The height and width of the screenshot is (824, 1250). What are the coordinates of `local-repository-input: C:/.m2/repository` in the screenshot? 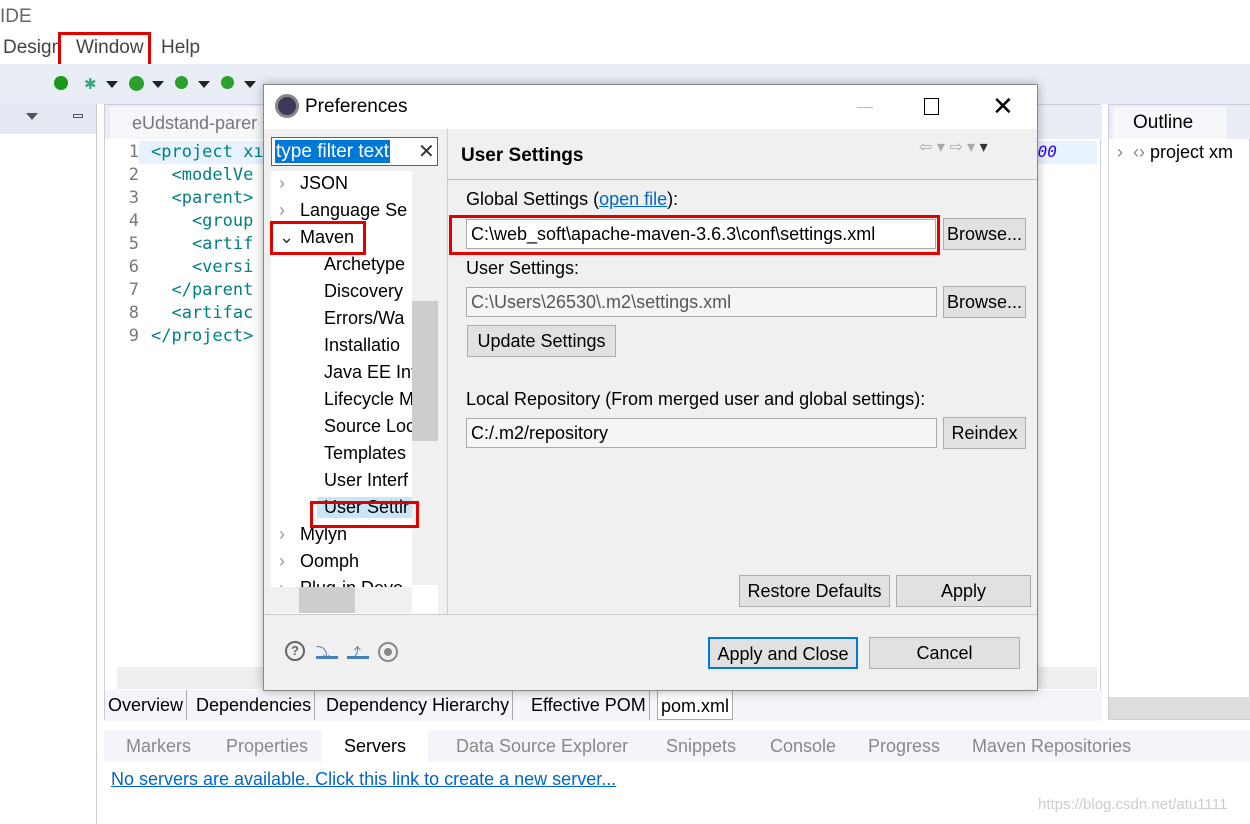 It's located at (701, 433).